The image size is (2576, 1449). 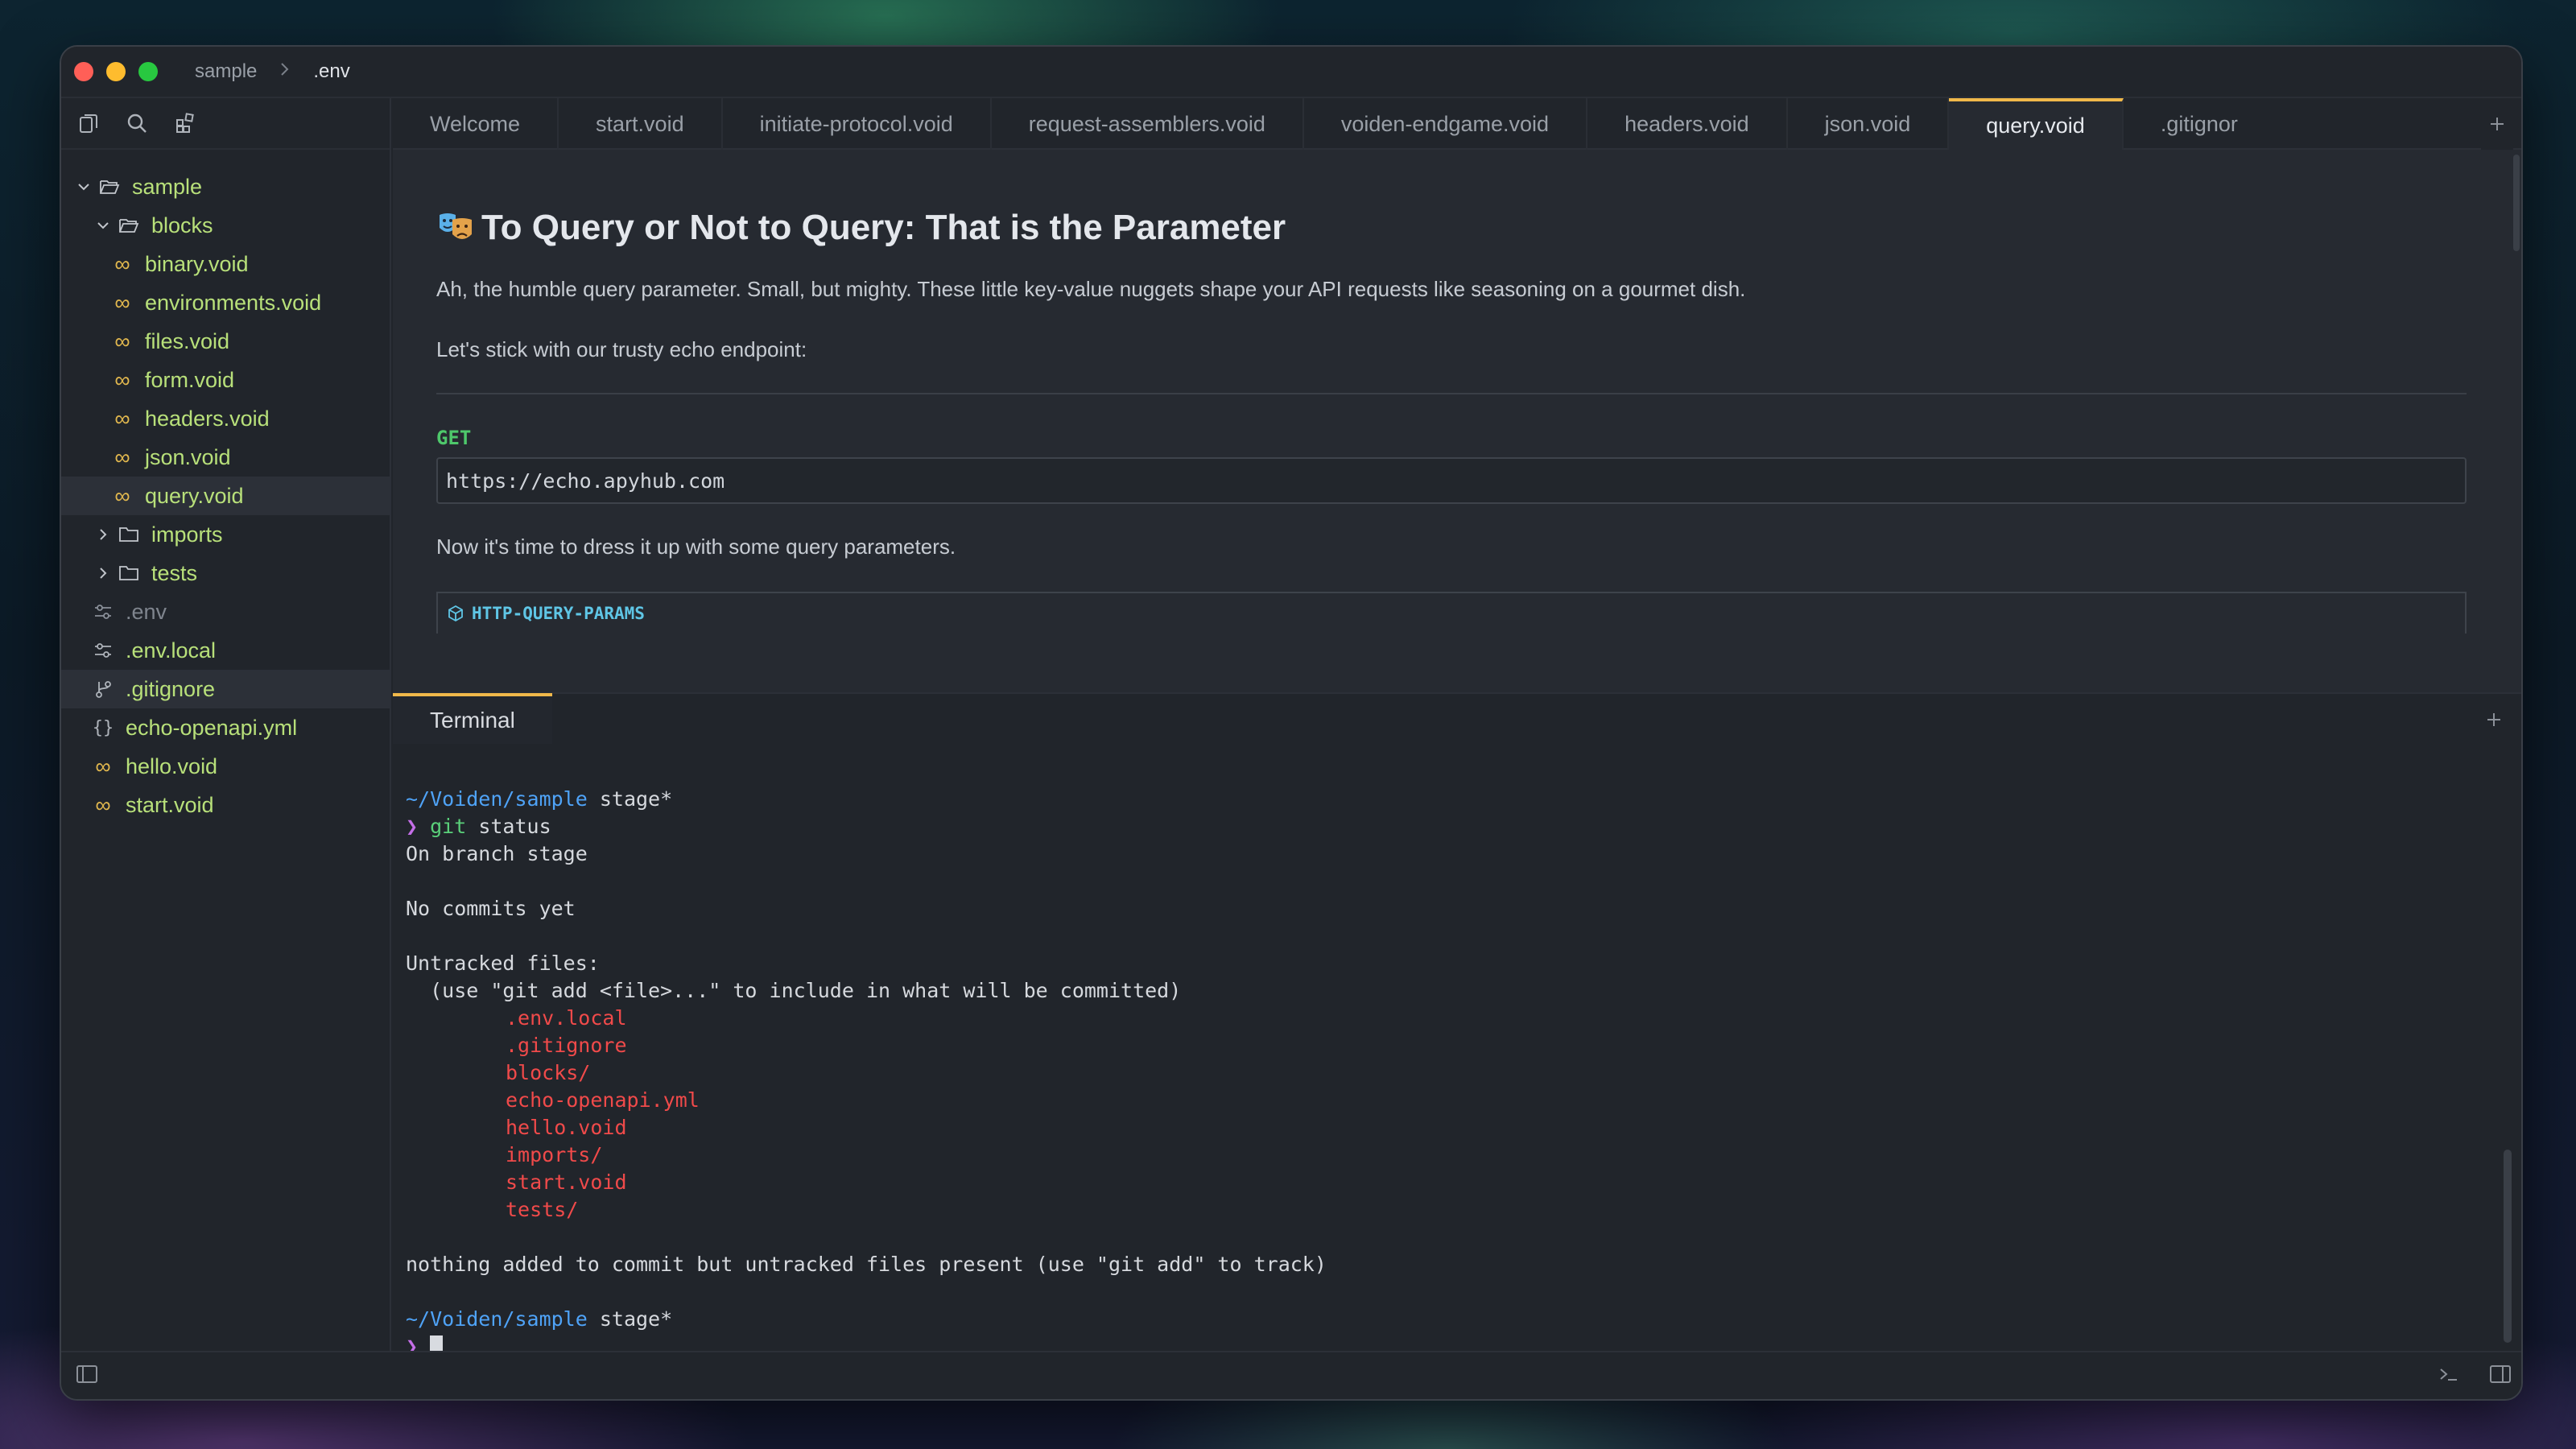 What do you see at coordinates (558, 613) in the screenshot?
I see `block-label: HTTP-QUERY-PARAMS` at bounding box center [558, 613].